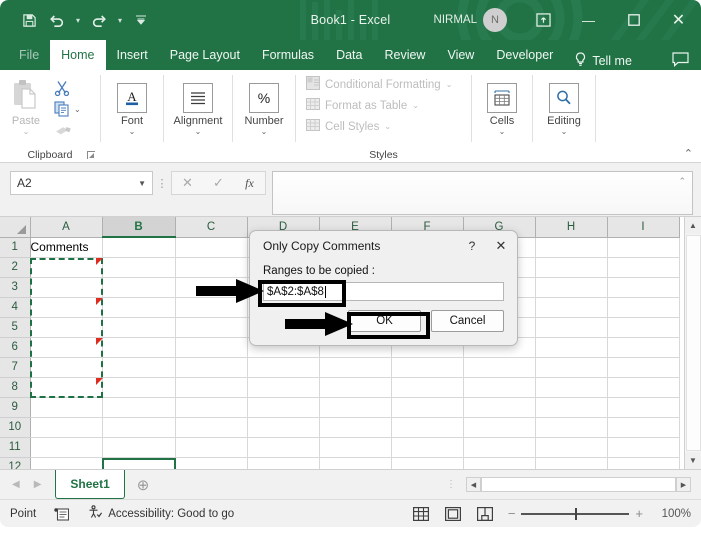 The width and height of the screenshot is (701, 553). Describe the element at coordinates (404, 55) in the screenshot. I see `tab-review: Review` at that location.